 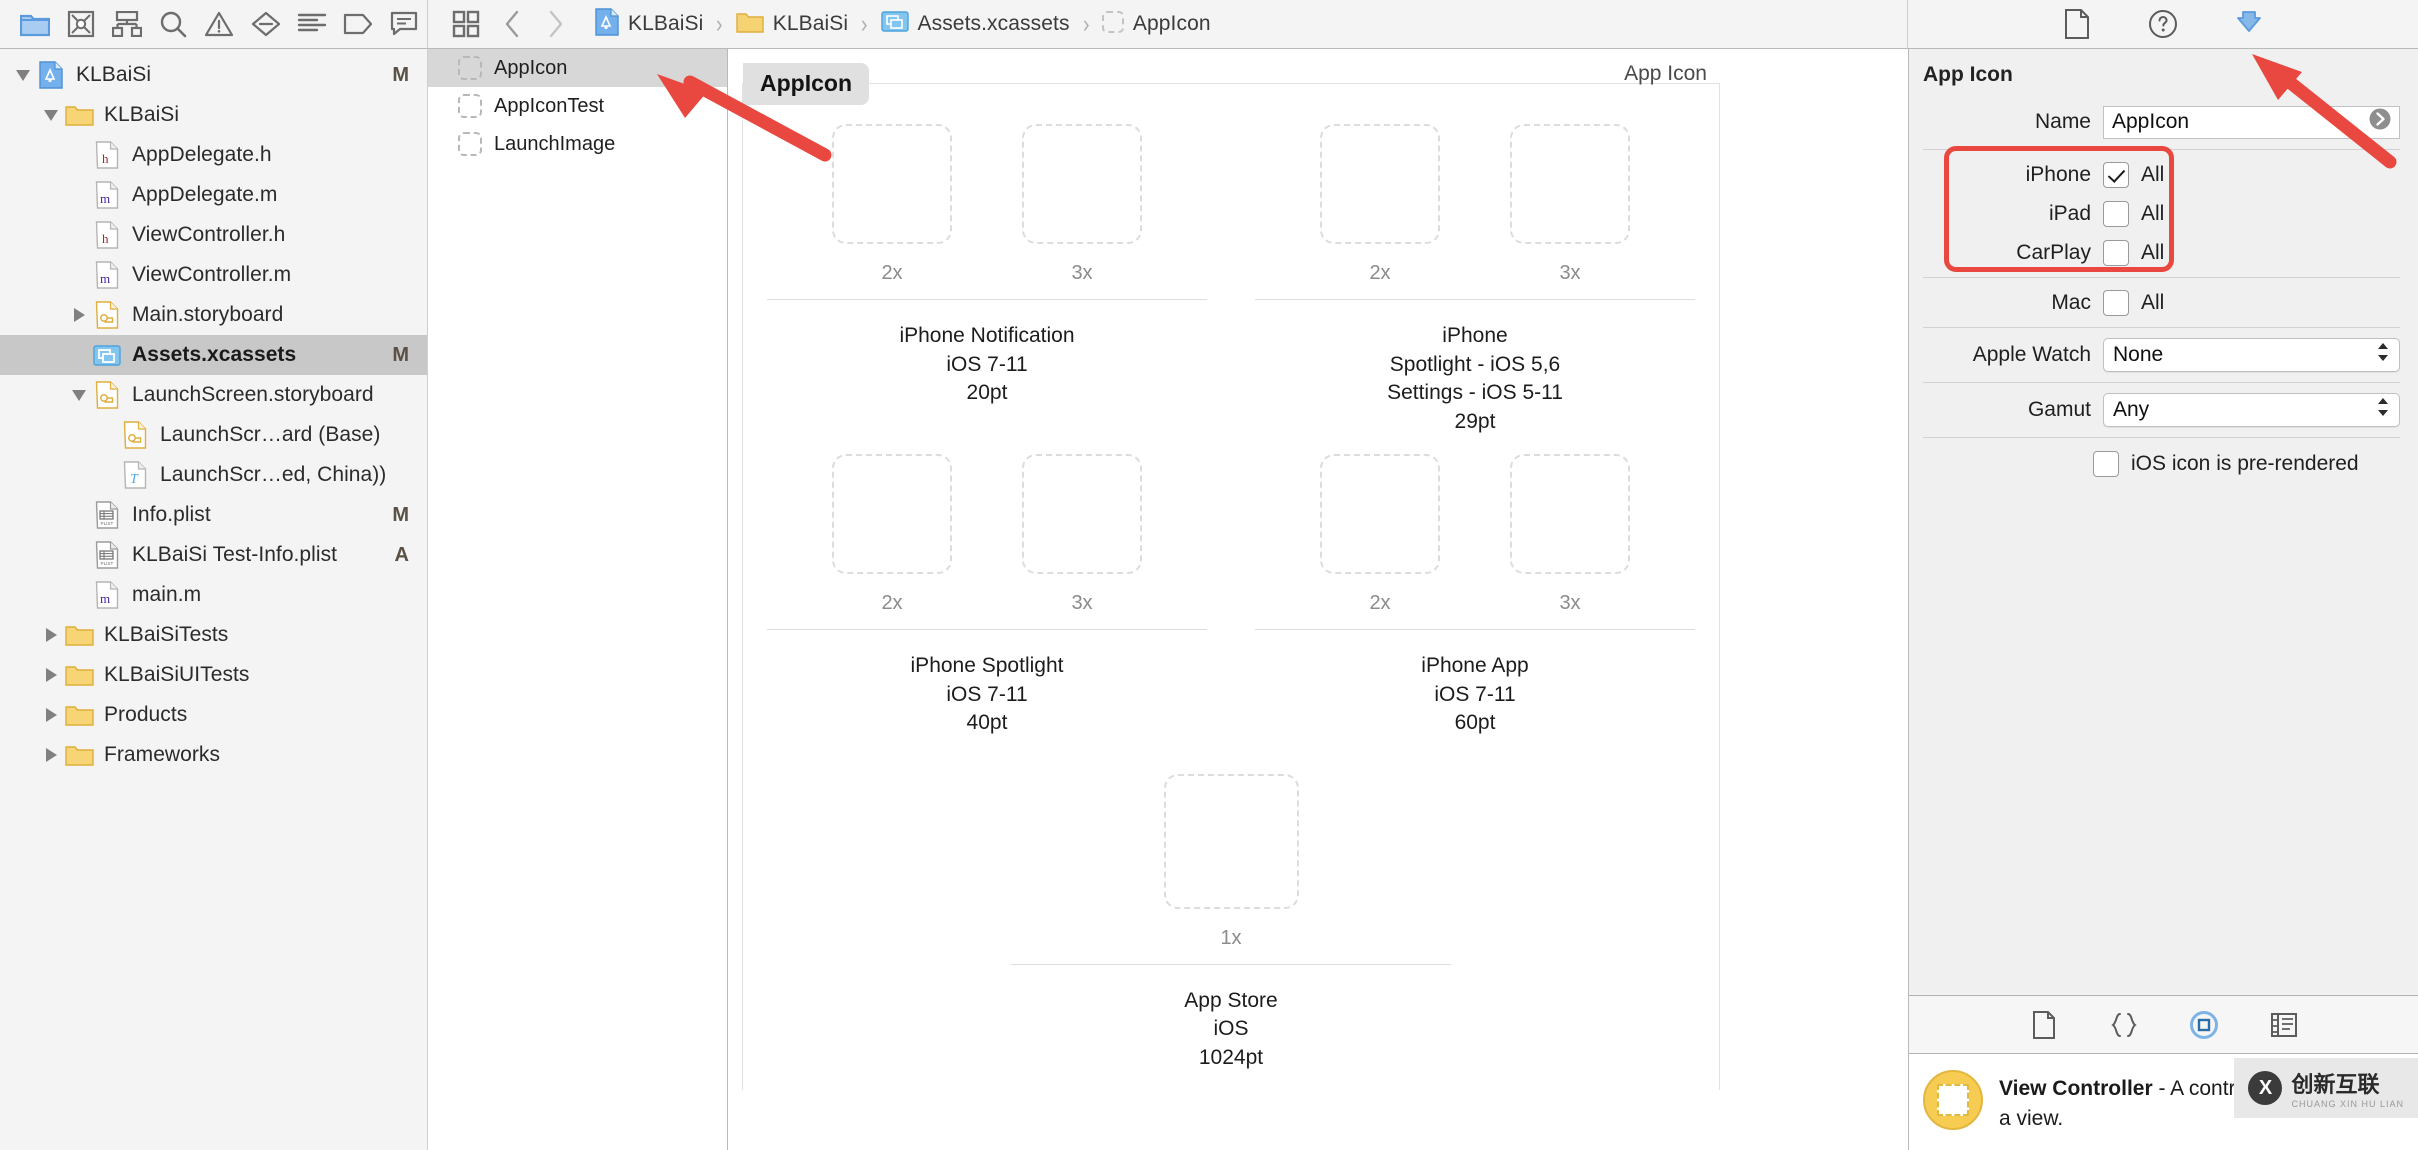 I want to click on quick-help-icon, so click(x=2163, y=24).